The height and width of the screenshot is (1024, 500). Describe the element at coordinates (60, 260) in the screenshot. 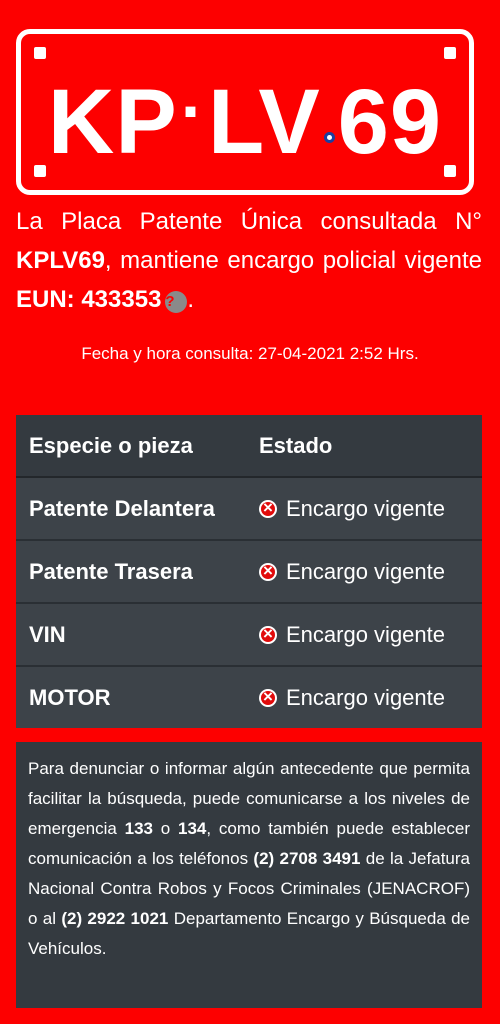

I see `summary-plate-number: KPLV69` at that location.